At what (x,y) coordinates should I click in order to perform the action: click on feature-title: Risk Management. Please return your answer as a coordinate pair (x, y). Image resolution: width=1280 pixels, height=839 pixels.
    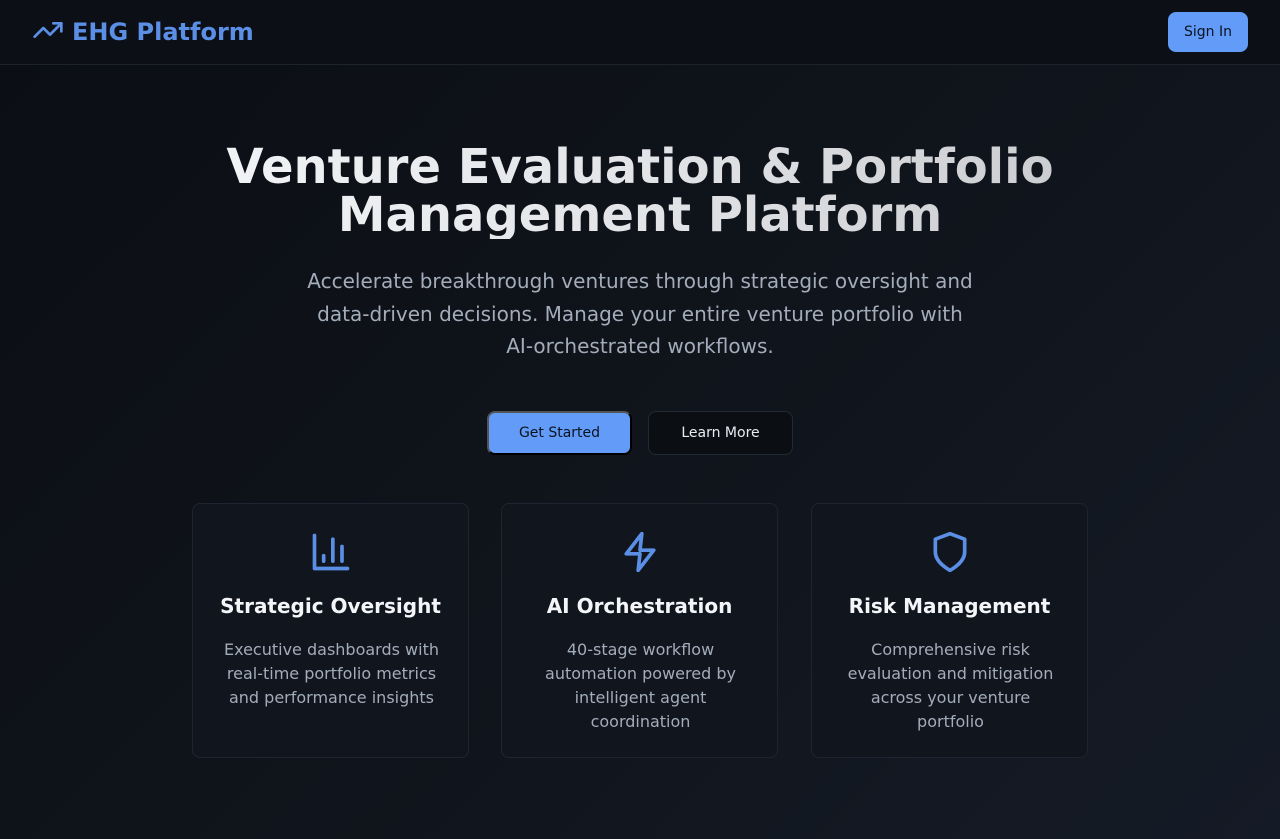
    Looking at the image, I should click on (949, 606).